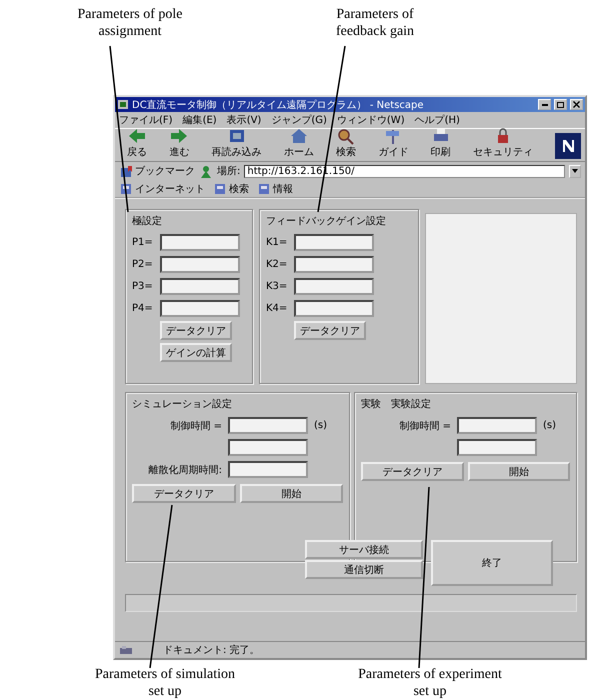 The height and width of the screenshot is (700, 599). Describe the element at coordinates (206, 171) in the screenshot. I see `person-icon` at that location.